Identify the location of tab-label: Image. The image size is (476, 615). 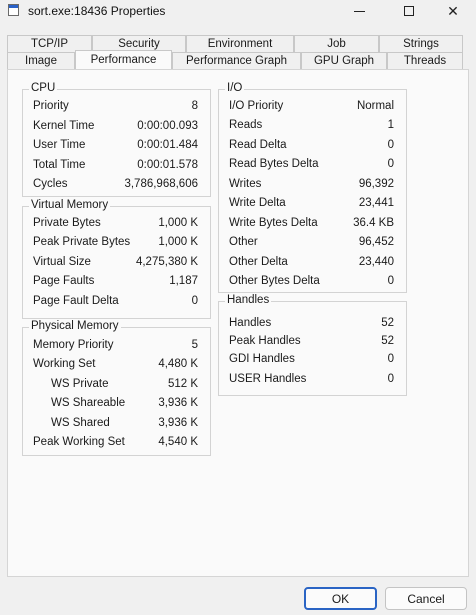
(41, 61).